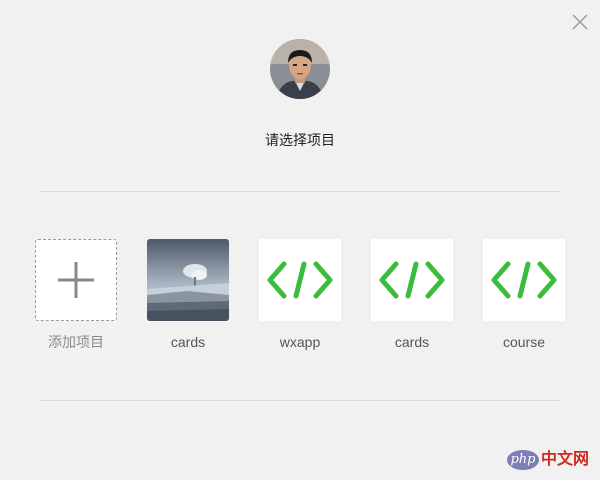  I want to click on project-tile-cards-photo, so click(188, 280).